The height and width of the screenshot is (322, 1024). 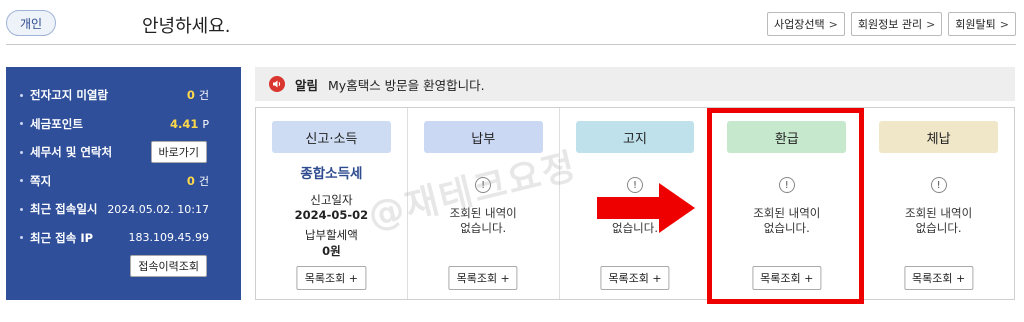 I want to click on message-label: 쪽지, so click(x=41, y=180).